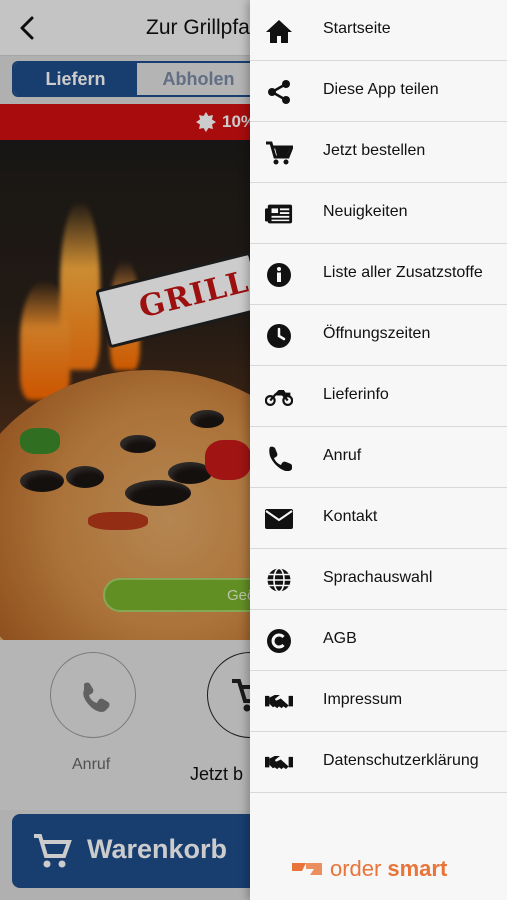  I want to click on menu-item-privacy: Datenschutzerklärung, so click(378, 762).